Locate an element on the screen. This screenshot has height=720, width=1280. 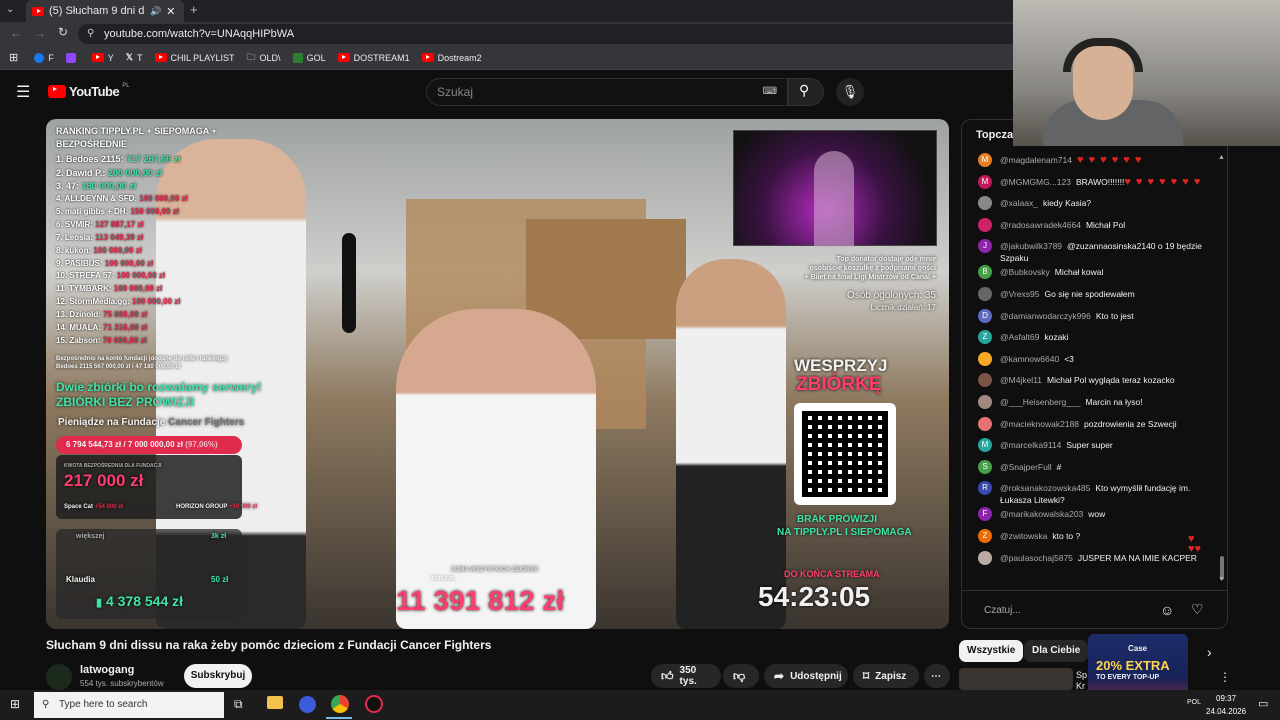
youtube-logo: YouTube PL is located at coordinates (89, 91).